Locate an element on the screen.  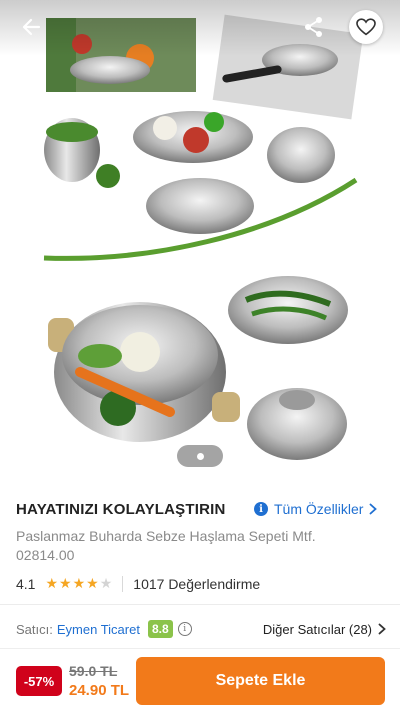
gallery-pager is located at coordinates (200, 456).